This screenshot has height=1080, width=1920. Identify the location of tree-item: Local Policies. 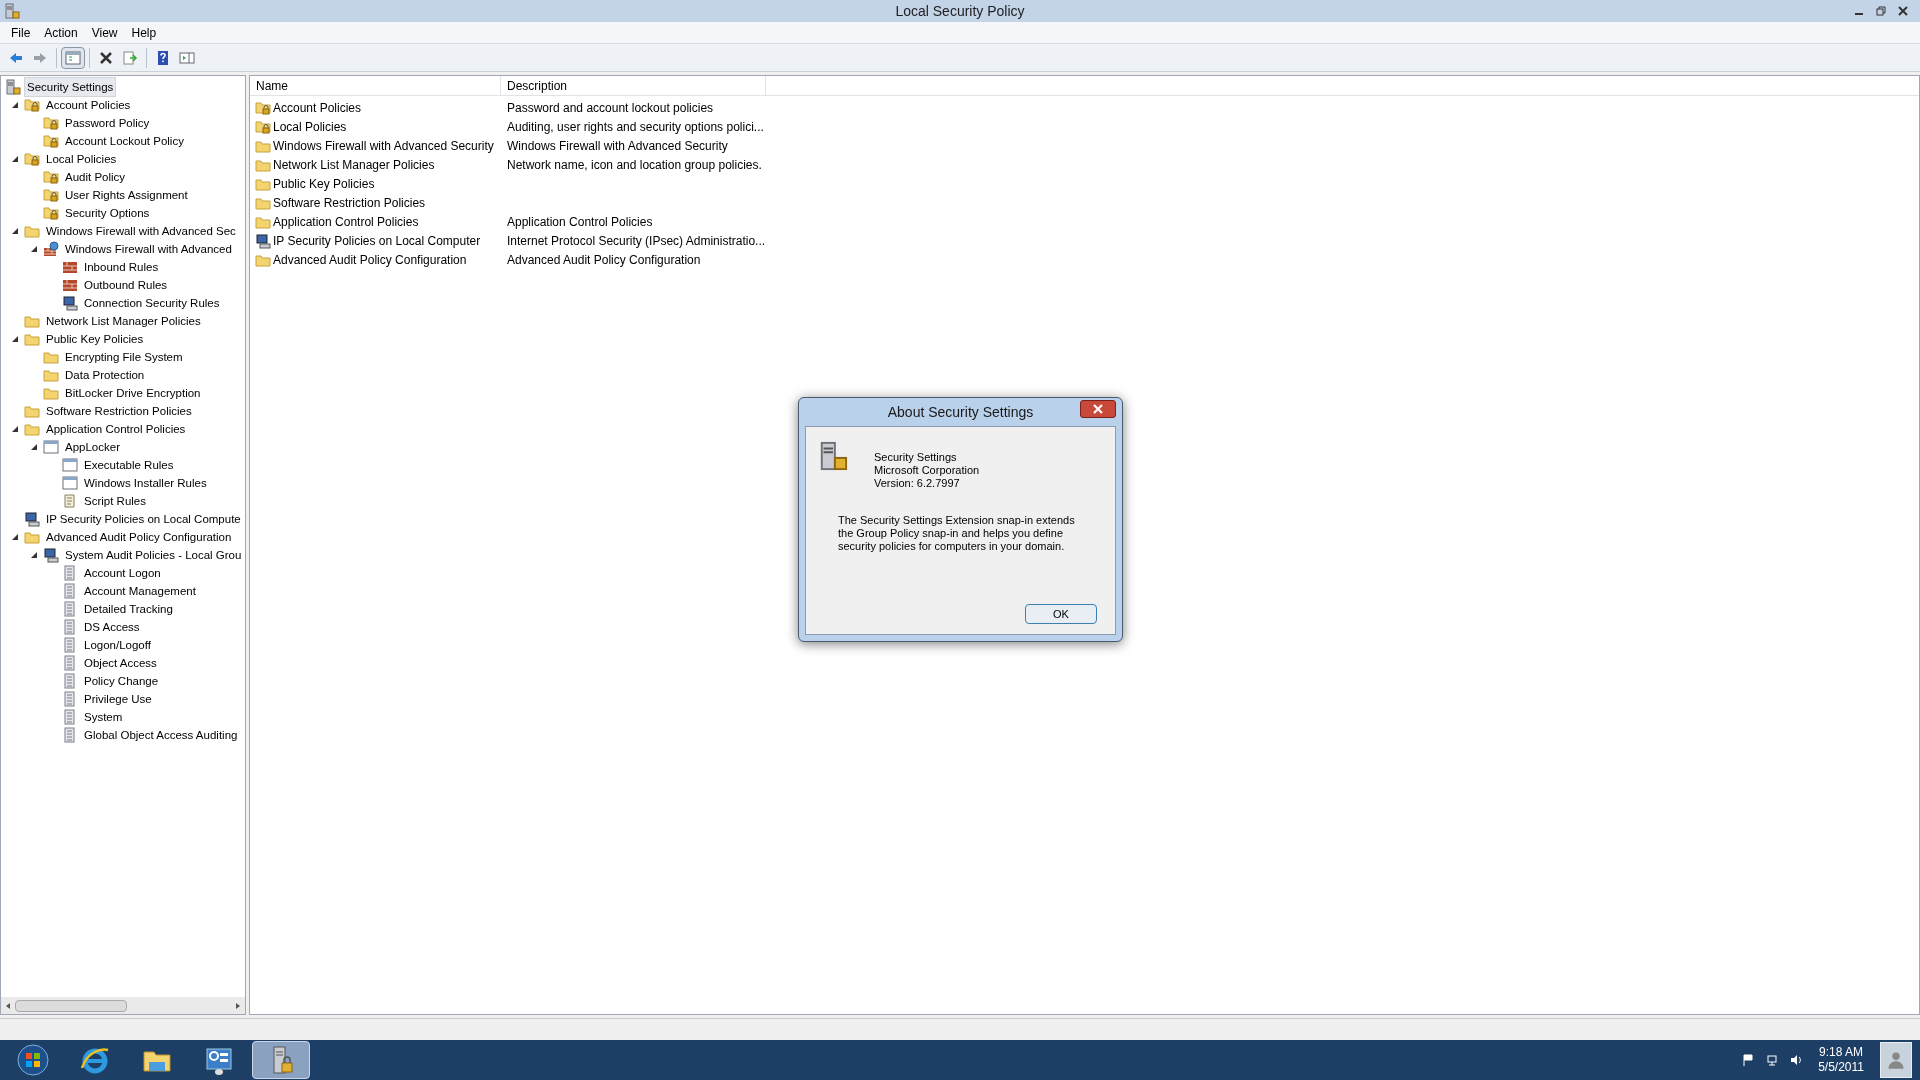
(81, 159).